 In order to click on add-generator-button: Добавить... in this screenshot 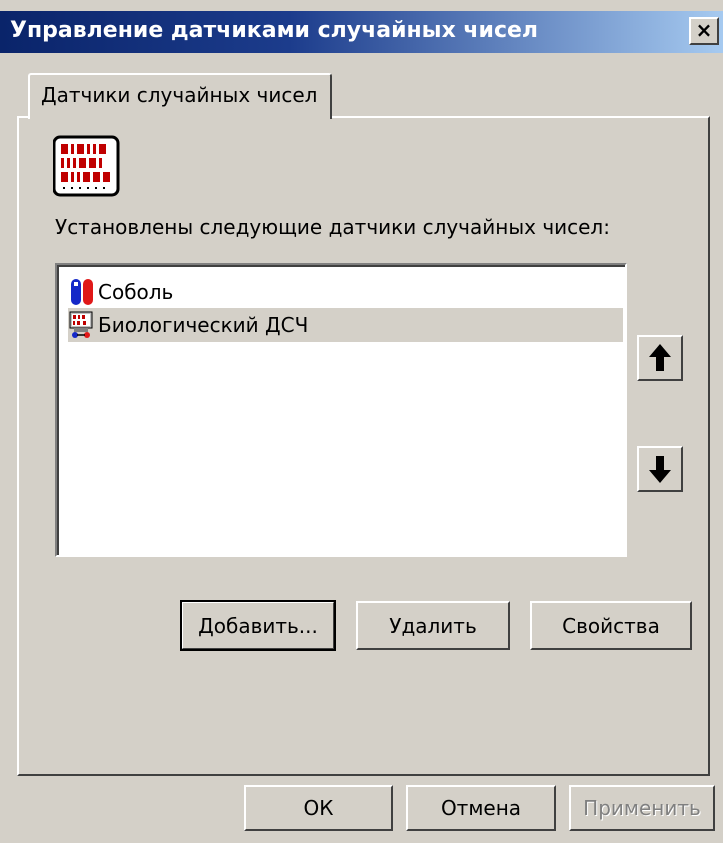, I will do `click(258, 625)`.